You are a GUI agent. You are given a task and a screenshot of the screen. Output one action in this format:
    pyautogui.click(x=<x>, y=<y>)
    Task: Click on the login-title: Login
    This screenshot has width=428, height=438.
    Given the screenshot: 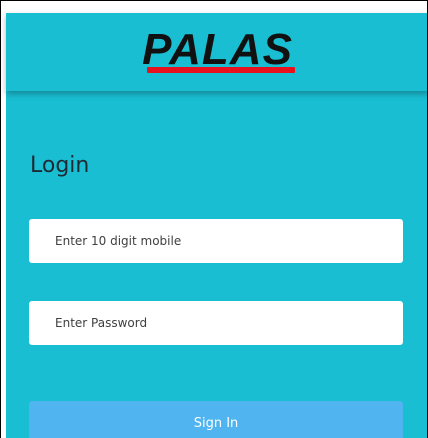 What is the action you would take?
    pyautogui.click(x=60, y=165)
    